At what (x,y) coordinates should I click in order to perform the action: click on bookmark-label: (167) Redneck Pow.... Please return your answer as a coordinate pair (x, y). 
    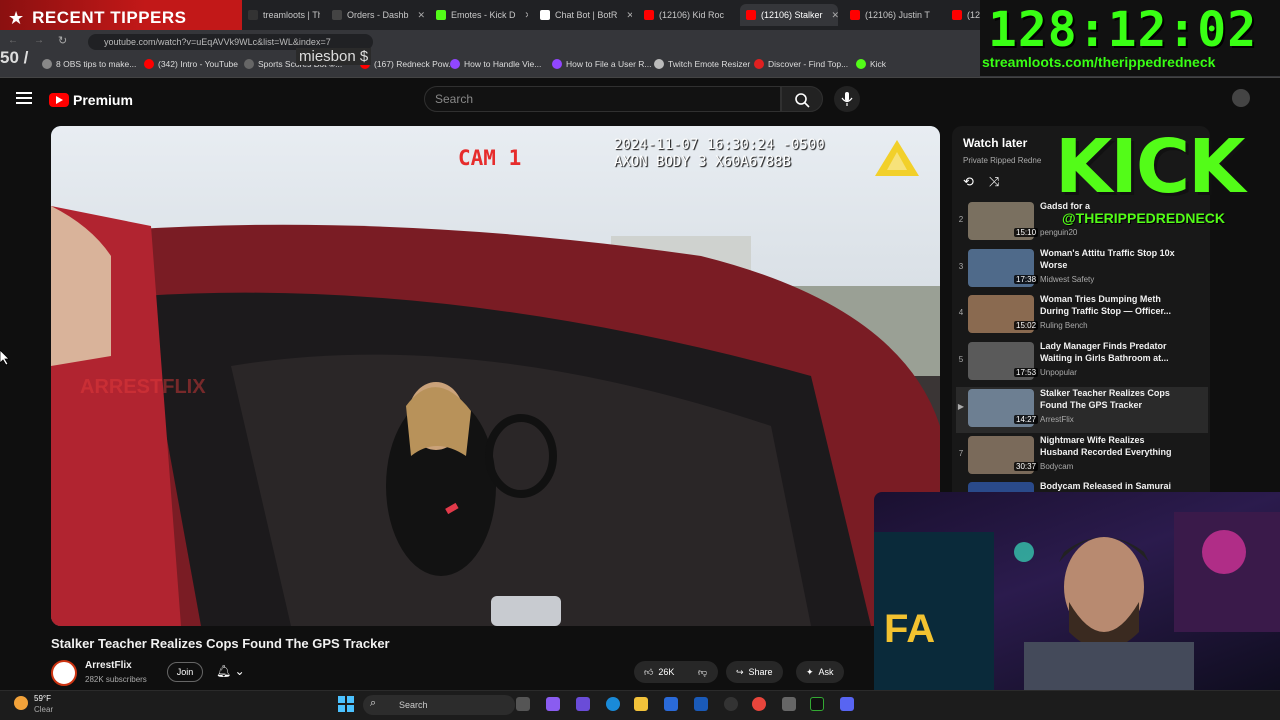
    Looking at the image, I should click on (415, 64).